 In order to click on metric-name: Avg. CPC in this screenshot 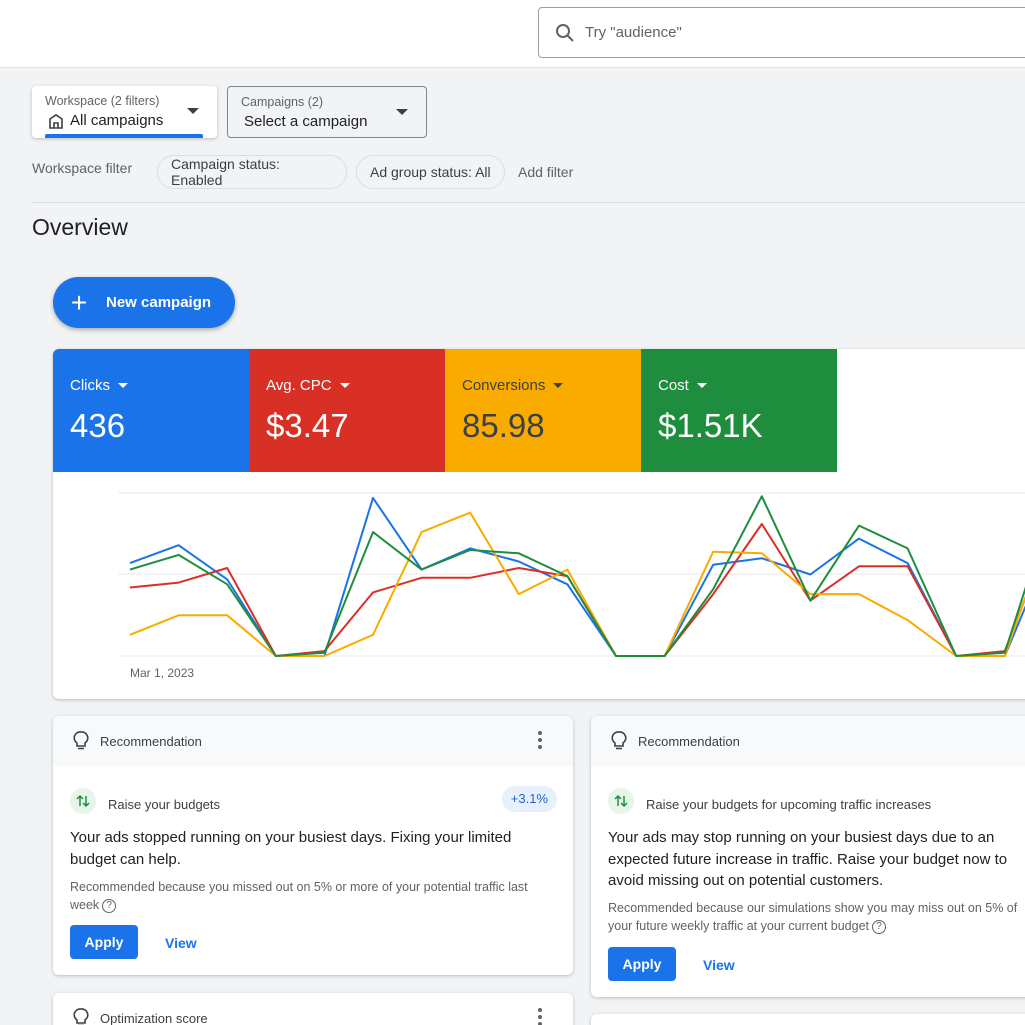, I will do `click(299, 385)`.